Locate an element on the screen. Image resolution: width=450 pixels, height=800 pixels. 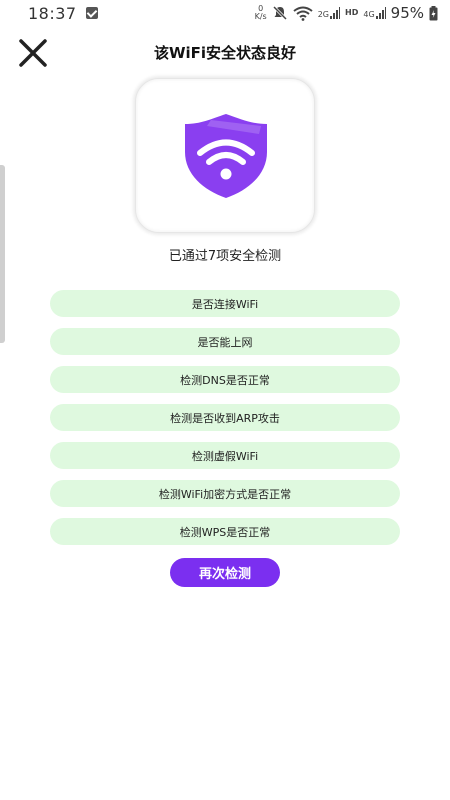
status-time: 18:37 is located at coordinates (52, 13).